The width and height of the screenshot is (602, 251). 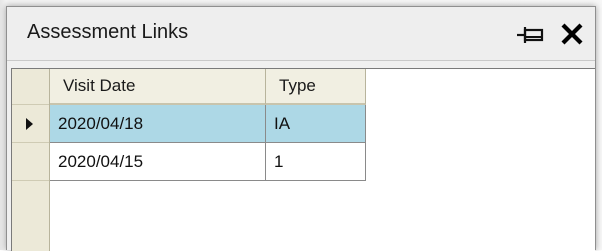 What do you see at coordinates (158, 162) in the screenshot?
I see `table-cell-visit-date: 2020/04/15` at bounding box center [158, 162].